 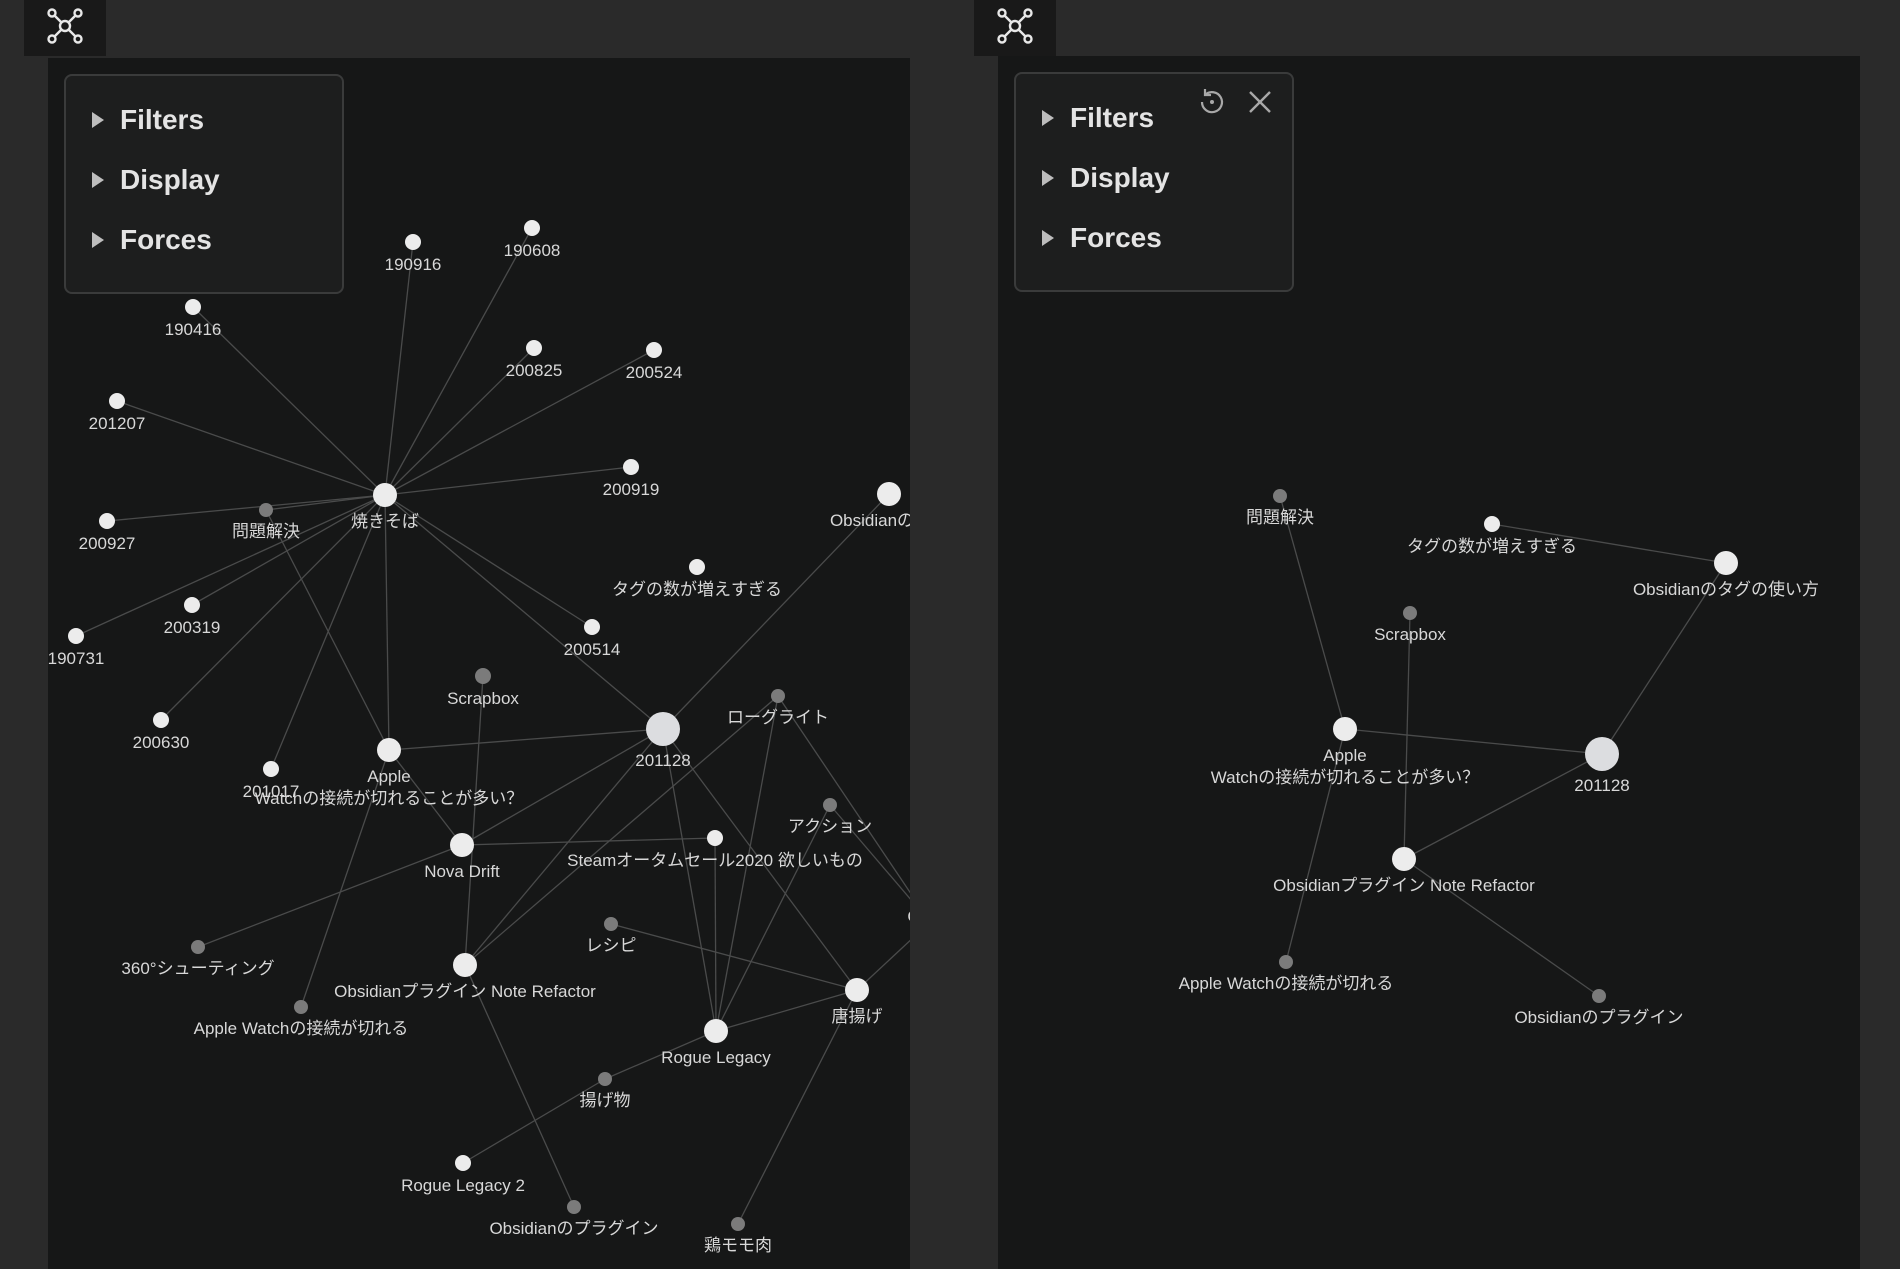 I want to click on graph-node-roguelite: ローグライト, so click(x=778, y=708).